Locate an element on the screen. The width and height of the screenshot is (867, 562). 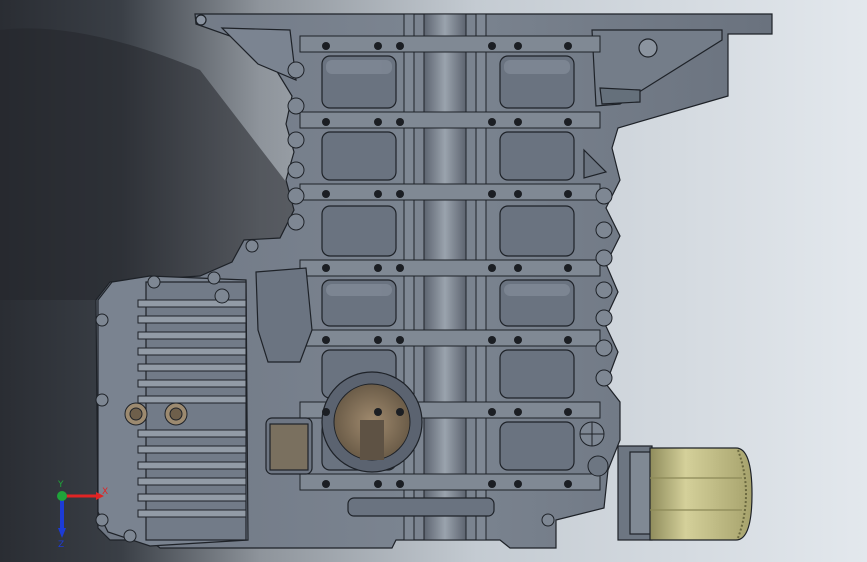
bearing-bore is located at coordinates (372, 422).